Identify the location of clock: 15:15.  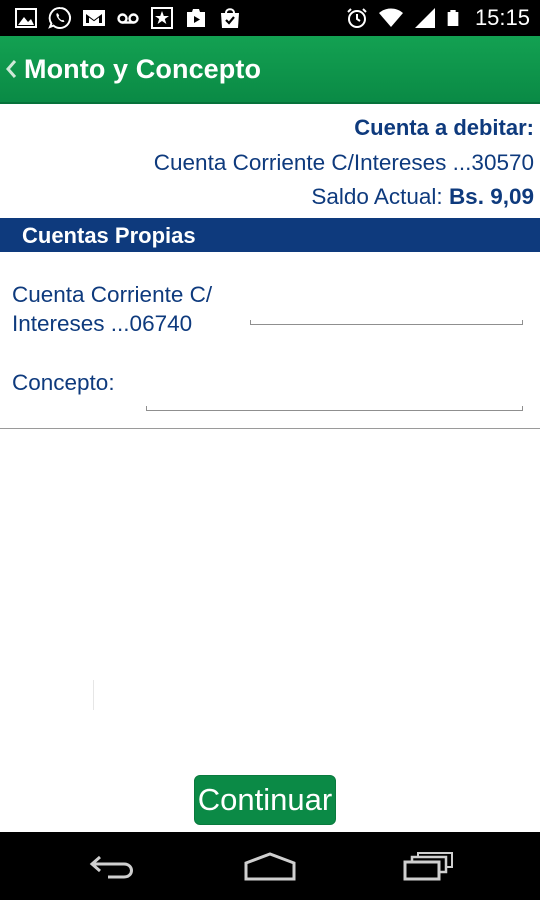
(502, 17).